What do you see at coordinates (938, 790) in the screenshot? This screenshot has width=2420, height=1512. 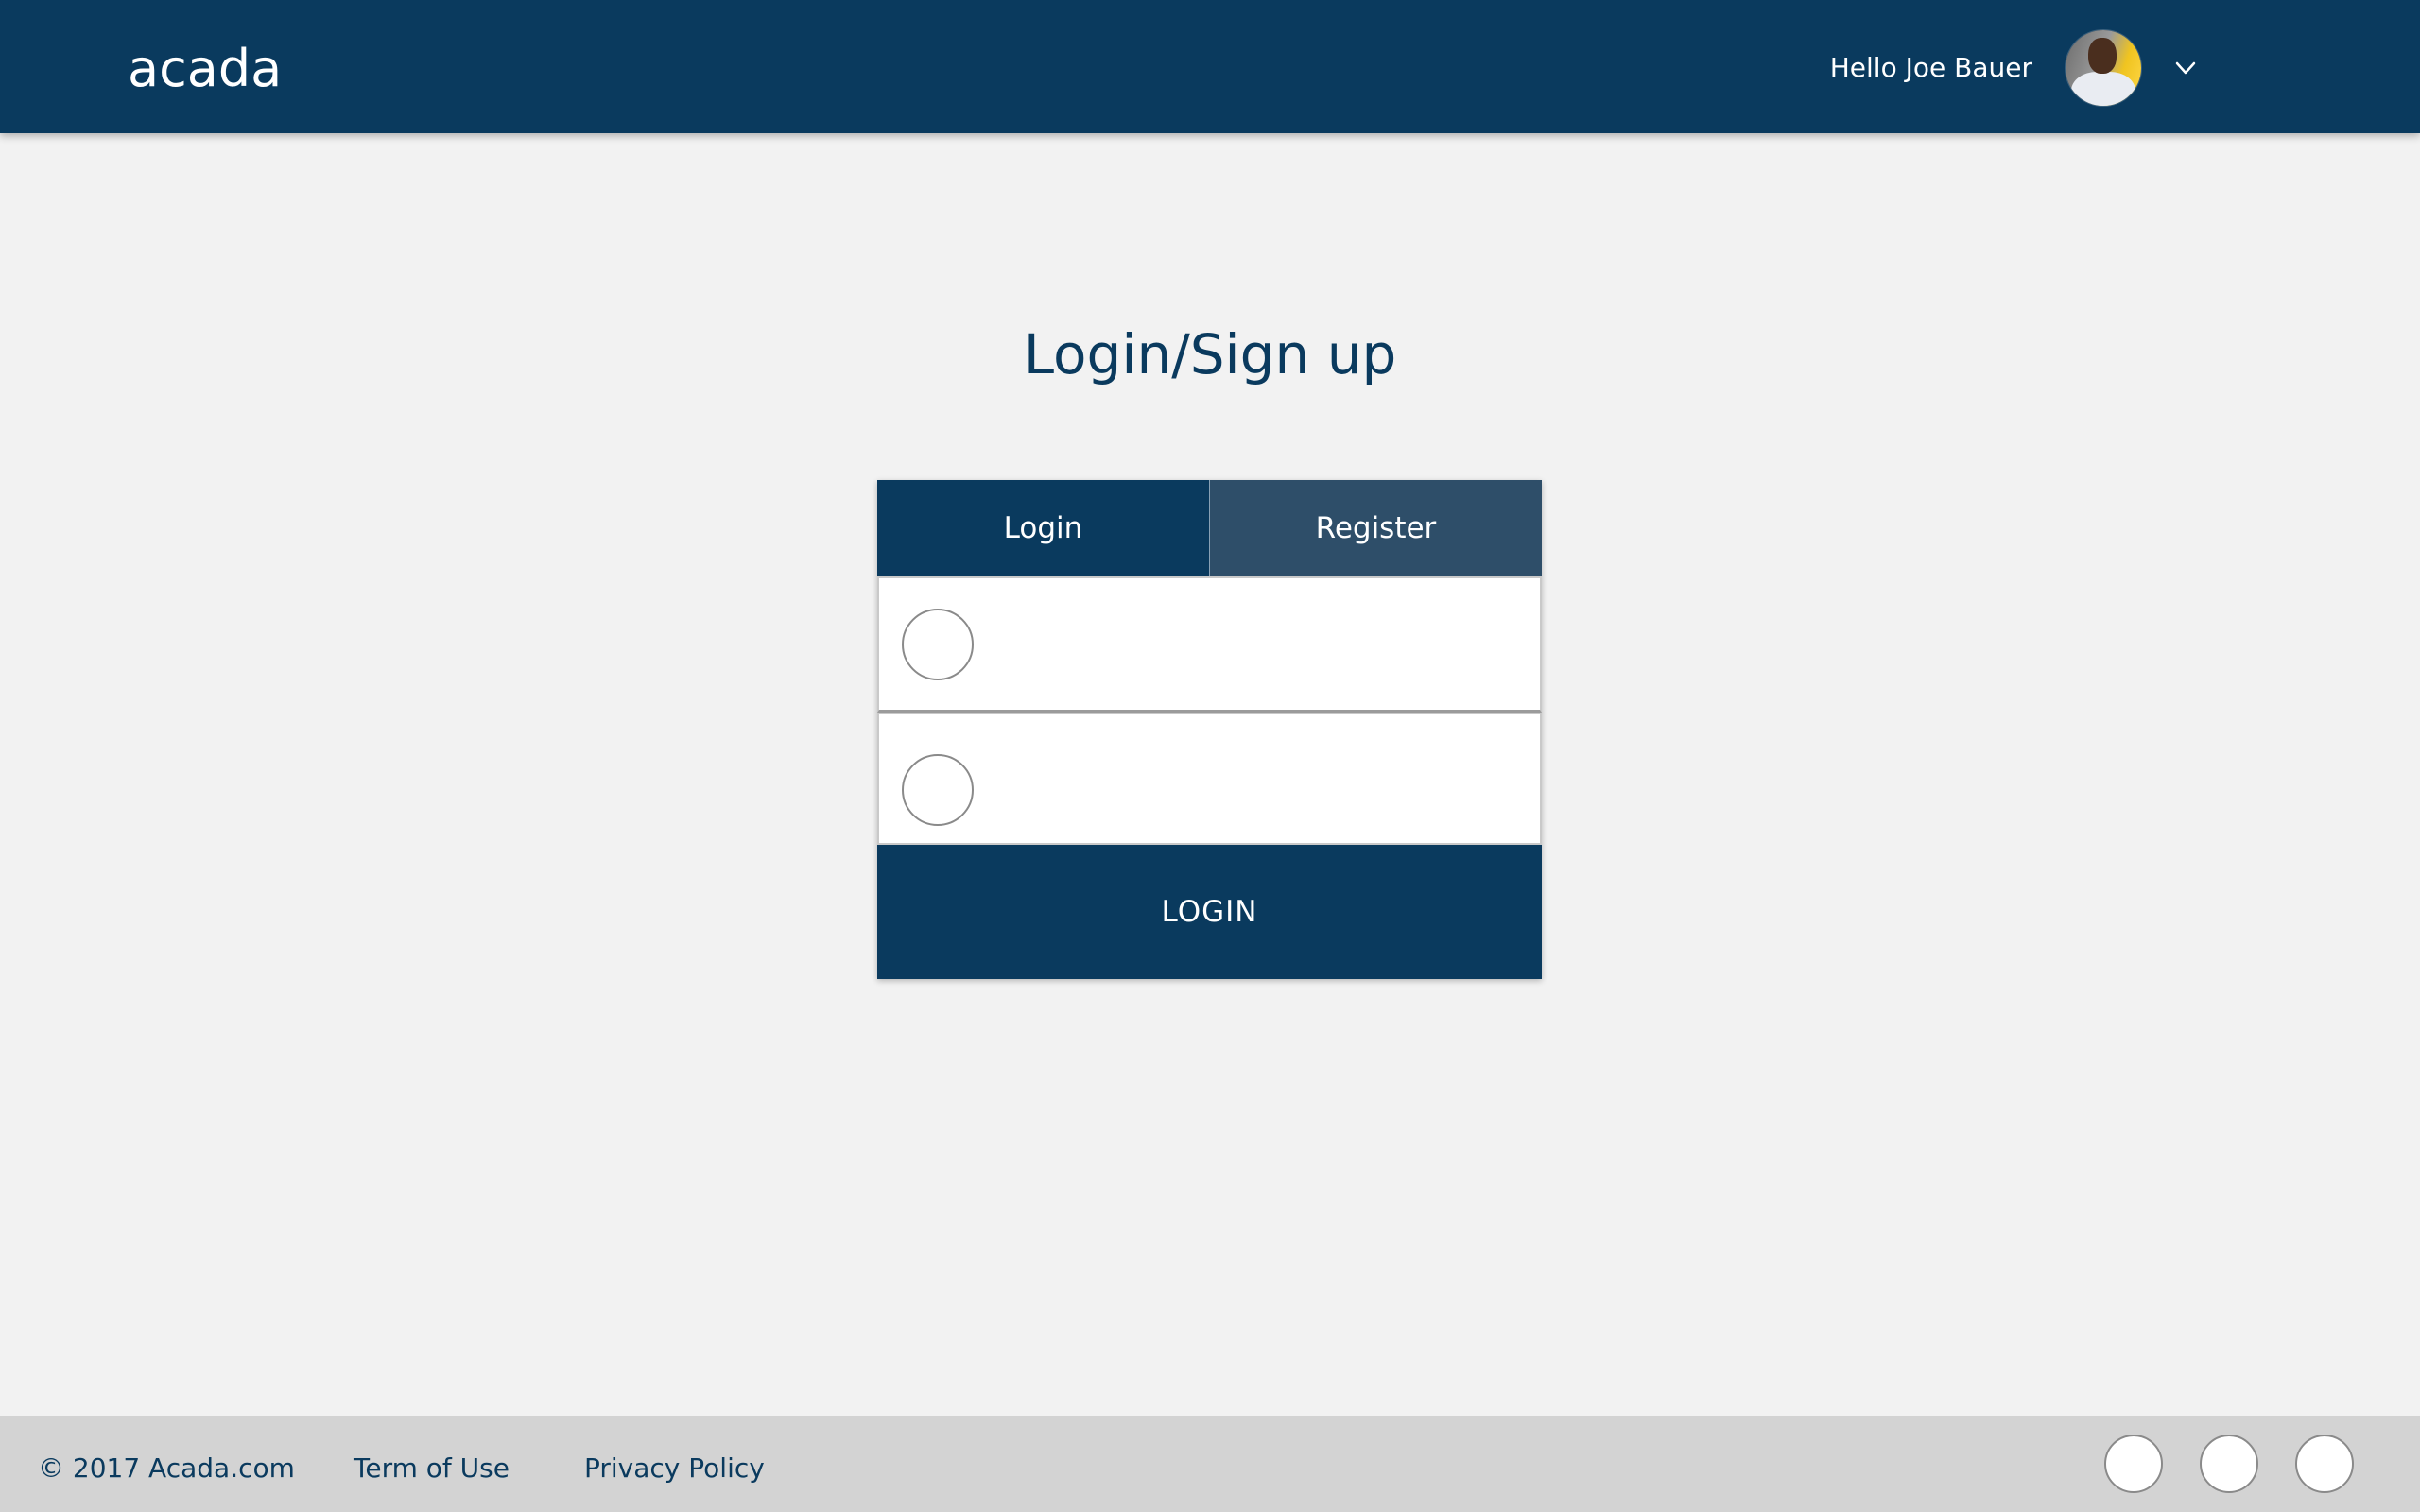 I see `lock-icon` at bounding box center [938, 790].